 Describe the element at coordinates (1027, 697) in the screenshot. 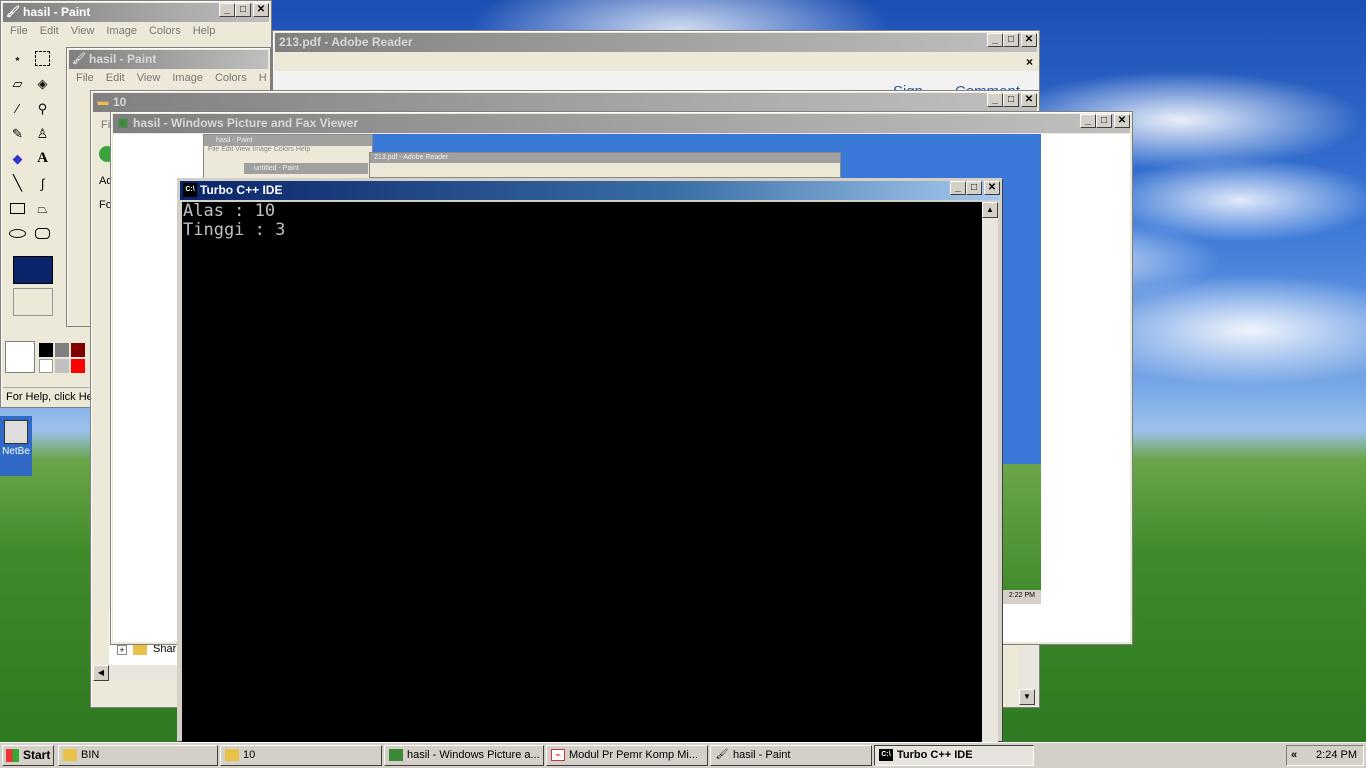

I see `scroll-down-button: ▼` at that location.